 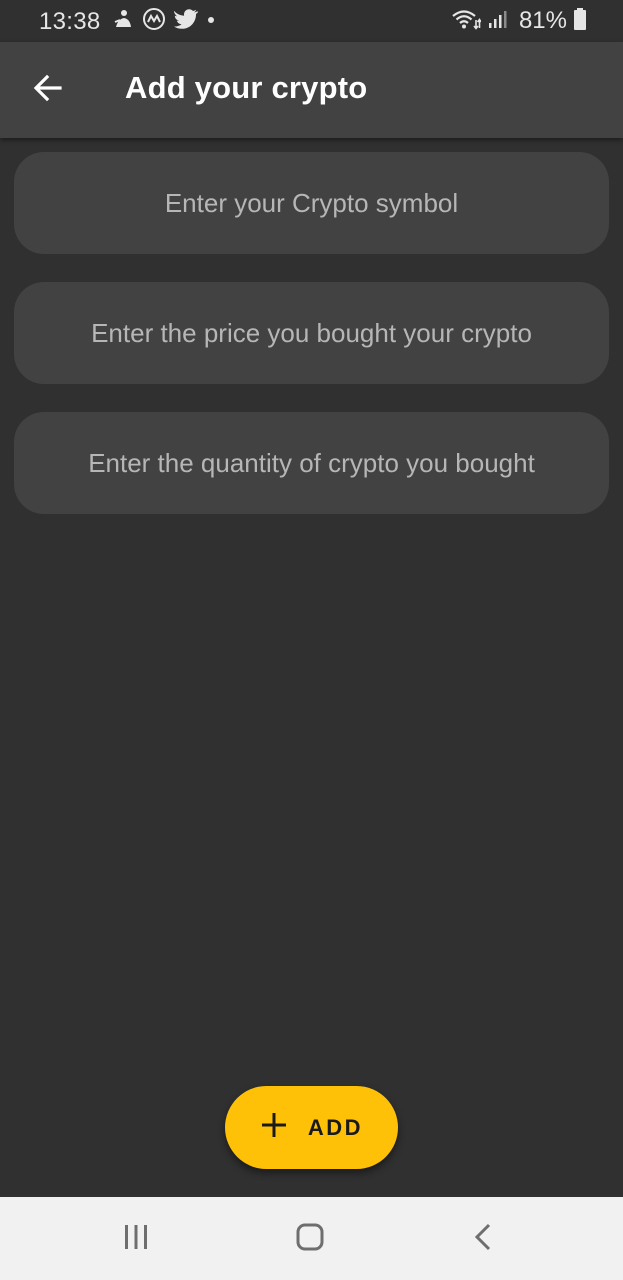 I want to click on system-nav-bar, so click(x=311, y=1238).